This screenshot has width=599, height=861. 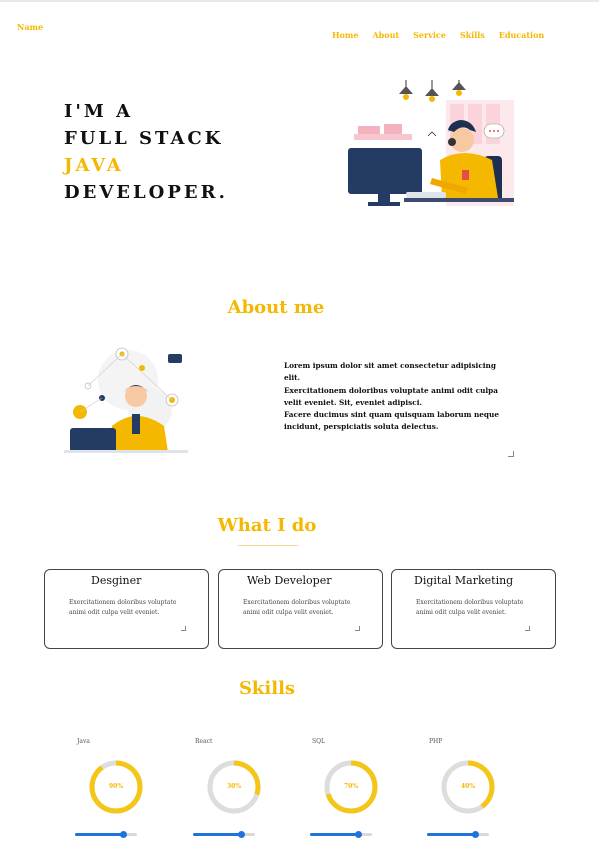 What do you see at coordinates (385, 35) in the screenshot?
I see `nav-about: About` at bounding box center [385, 35].